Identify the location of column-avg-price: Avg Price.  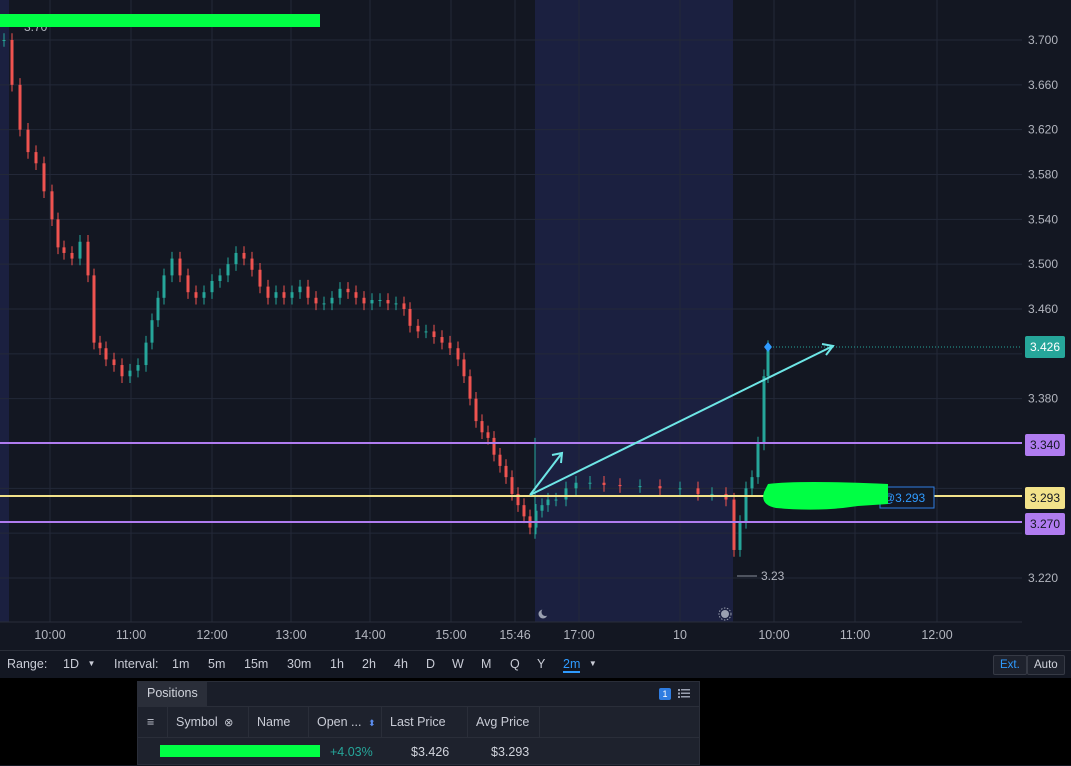
(504, 722).